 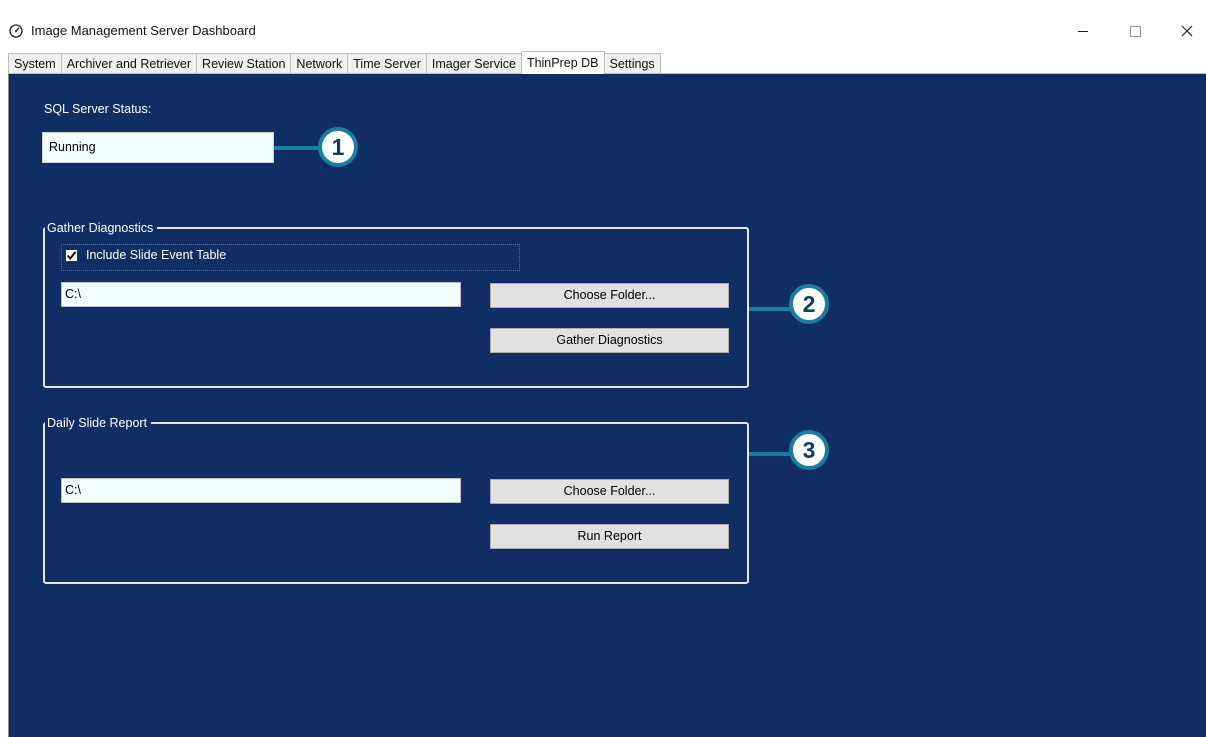 What do you see at coordinates (16, 31) in the screenshot?
I see `dashboard-icon` at bounding box center [16, 31].